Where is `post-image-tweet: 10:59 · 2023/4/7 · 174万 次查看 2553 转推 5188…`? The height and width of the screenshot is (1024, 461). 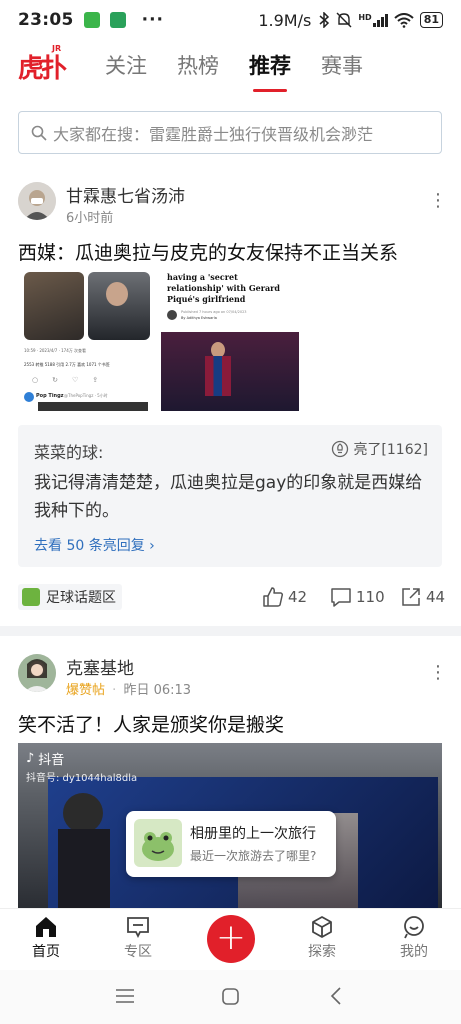 post-image-tweet: 10:59 · 2023/4/7 · 174万 次查看 2553 转推 5188… is located at coordinates (85, 340).